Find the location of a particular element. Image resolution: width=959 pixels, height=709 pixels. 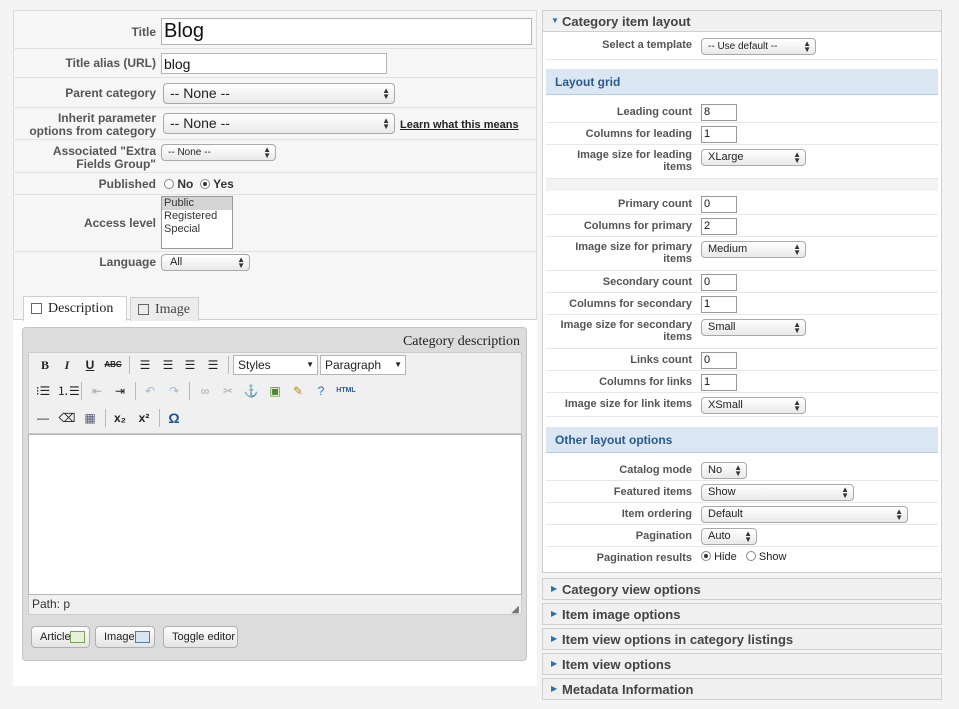

image-links-row: Image size for link items XSmall ▲ ▼ is located at coordinates (742, 405).